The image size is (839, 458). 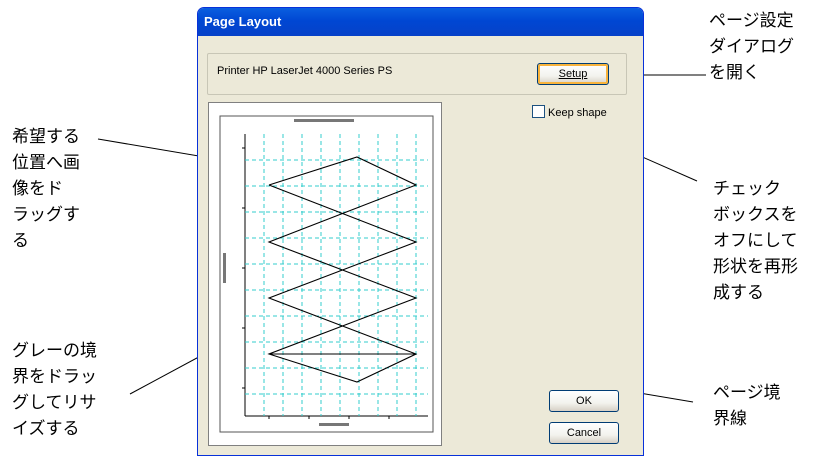 I want to click on setup-annotation-line: ページ設定, so click(x=751, y=21).